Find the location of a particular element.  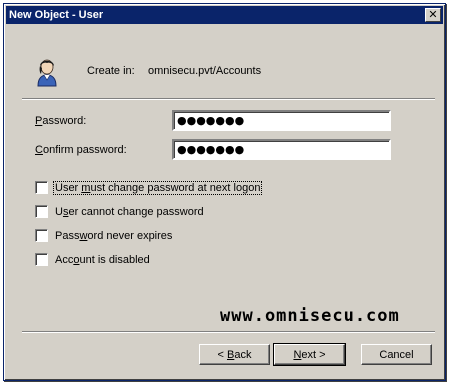

cancel-button: Cancel is located at coordinates (396, 354).